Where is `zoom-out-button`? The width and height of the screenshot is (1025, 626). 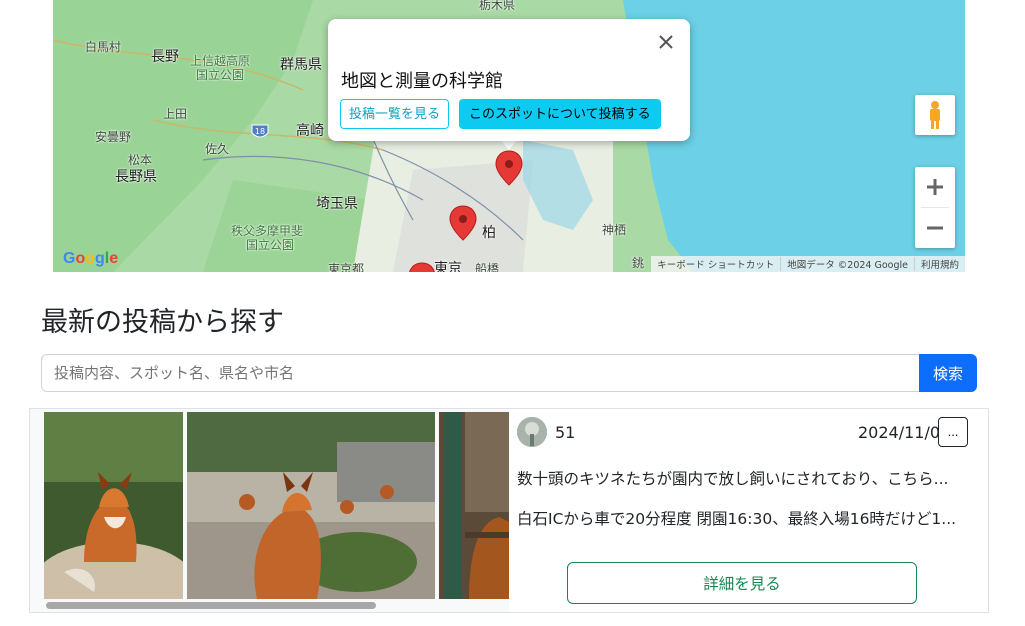 zoom-out-button is located at coordinates (935, 228).